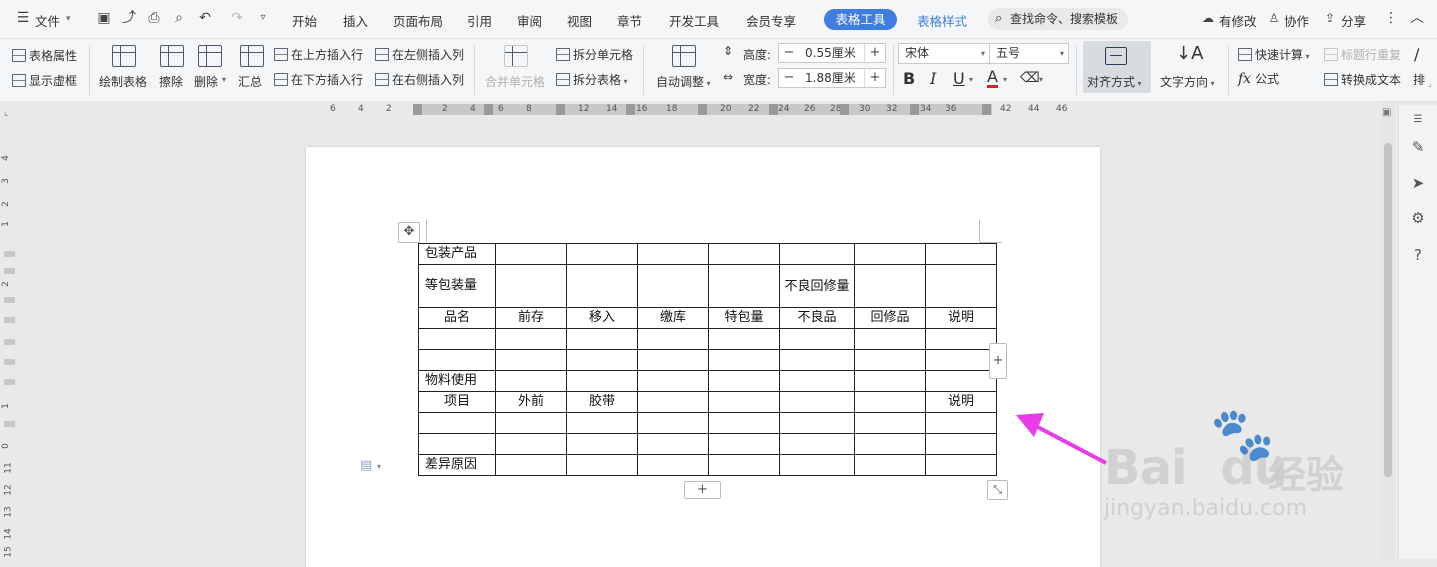  I want to click on tab-insert: 插入, so click(355, 20).